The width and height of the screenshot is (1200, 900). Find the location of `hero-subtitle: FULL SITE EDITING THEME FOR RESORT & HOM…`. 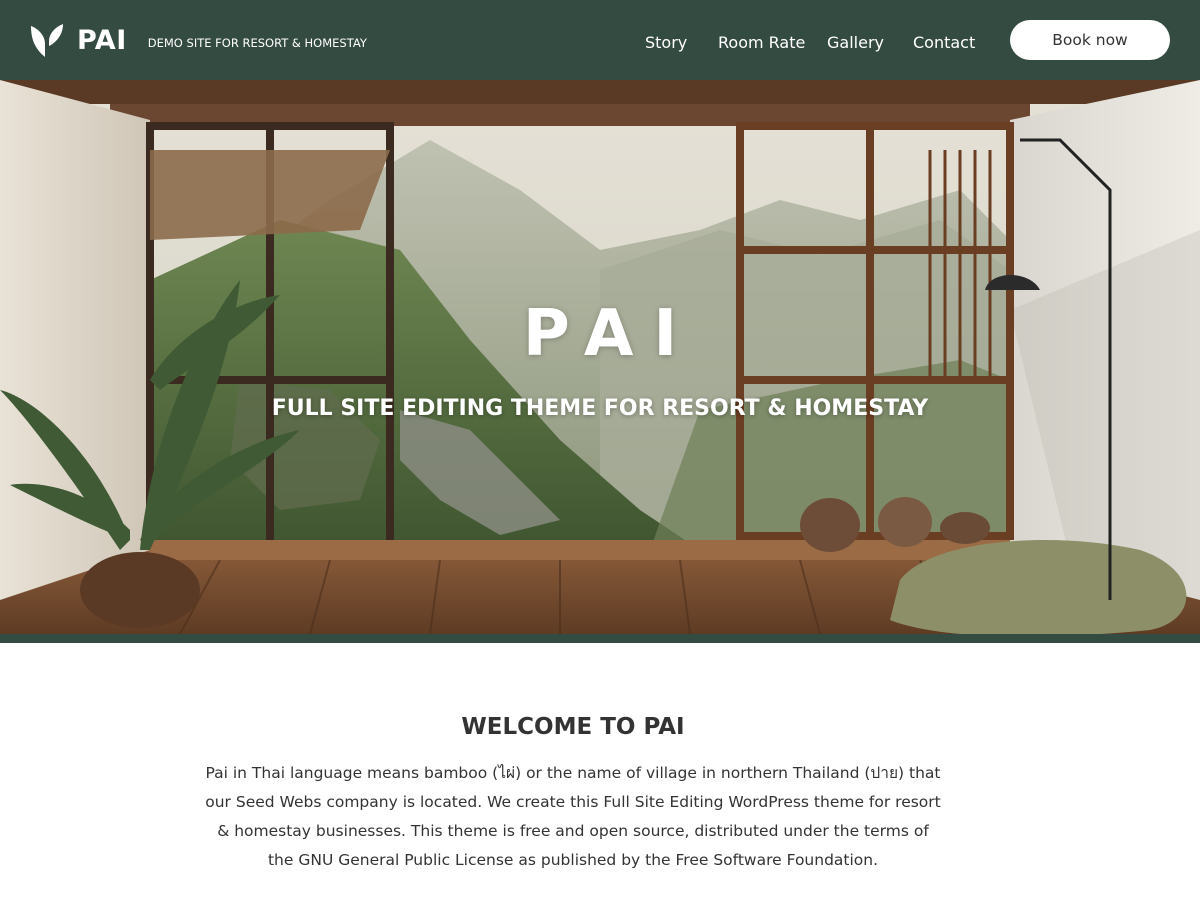

hero-subtitle: FULL SITE EDITING THEME FOR RESORT & HOM… is located at coordinates (600, 408).